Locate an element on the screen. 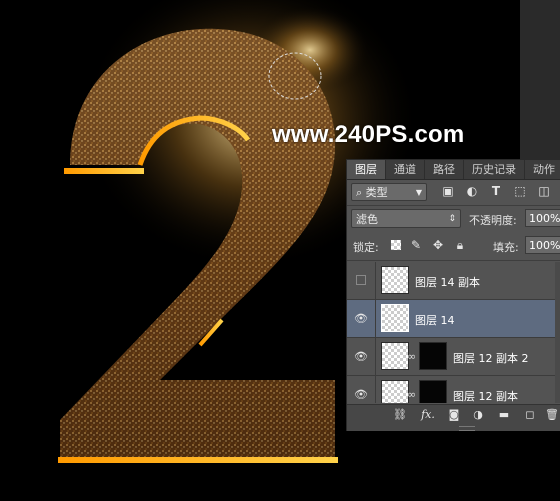  new-layer-icon: ◻ is located at coordinates (530, 415).